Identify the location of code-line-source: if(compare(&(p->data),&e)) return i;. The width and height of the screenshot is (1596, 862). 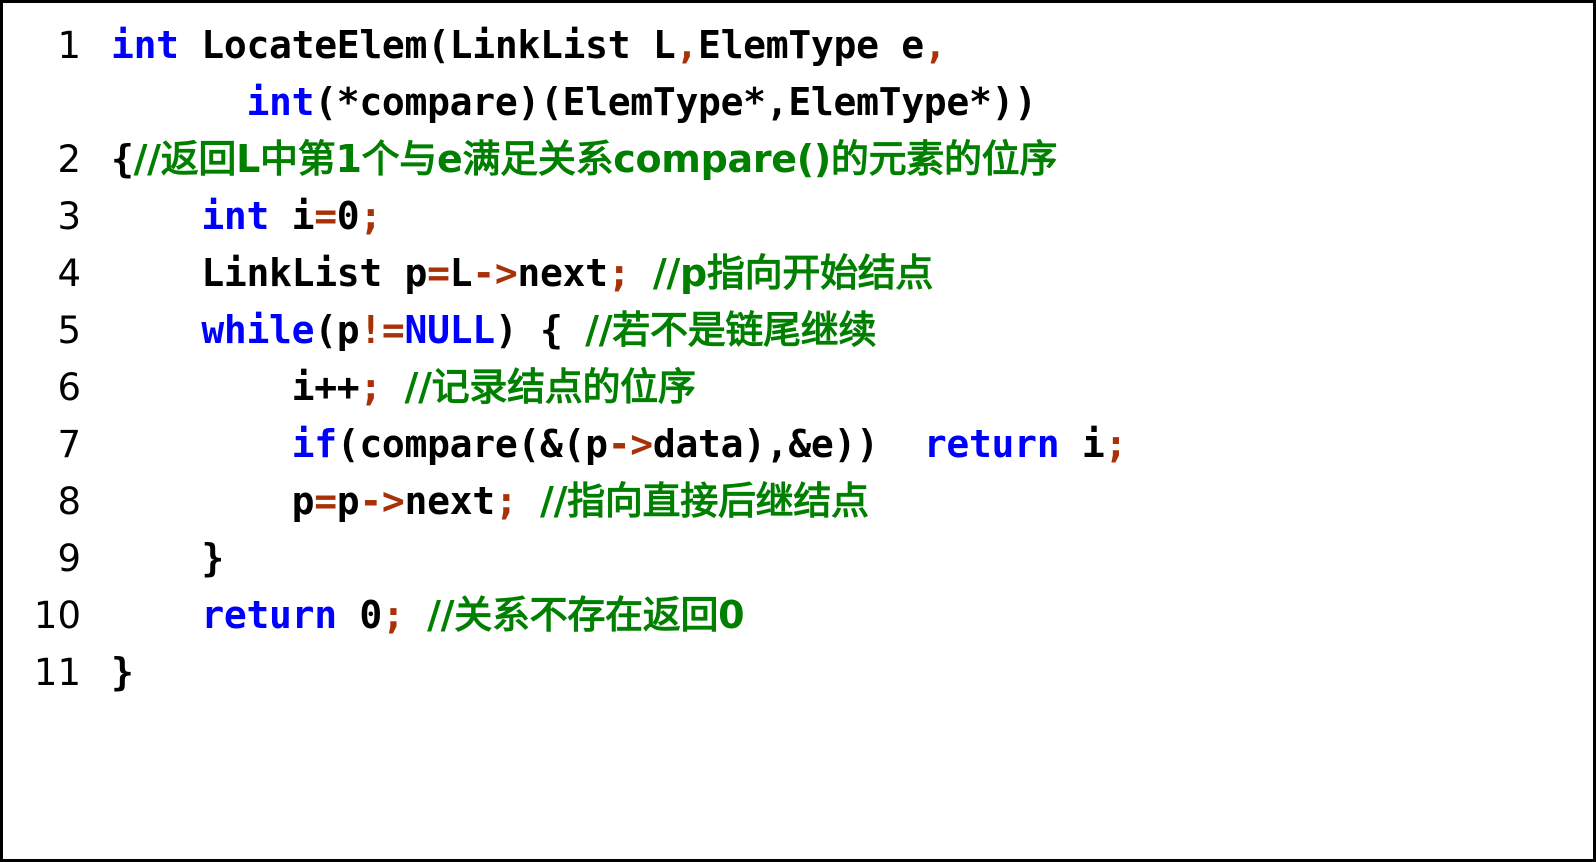
(852, 444).